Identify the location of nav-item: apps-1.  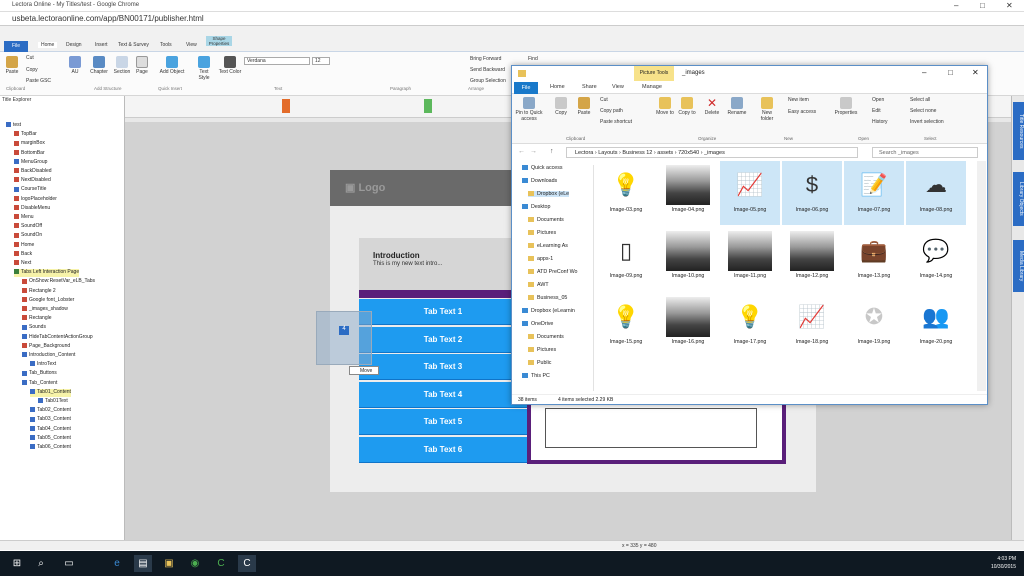
(540, 259).